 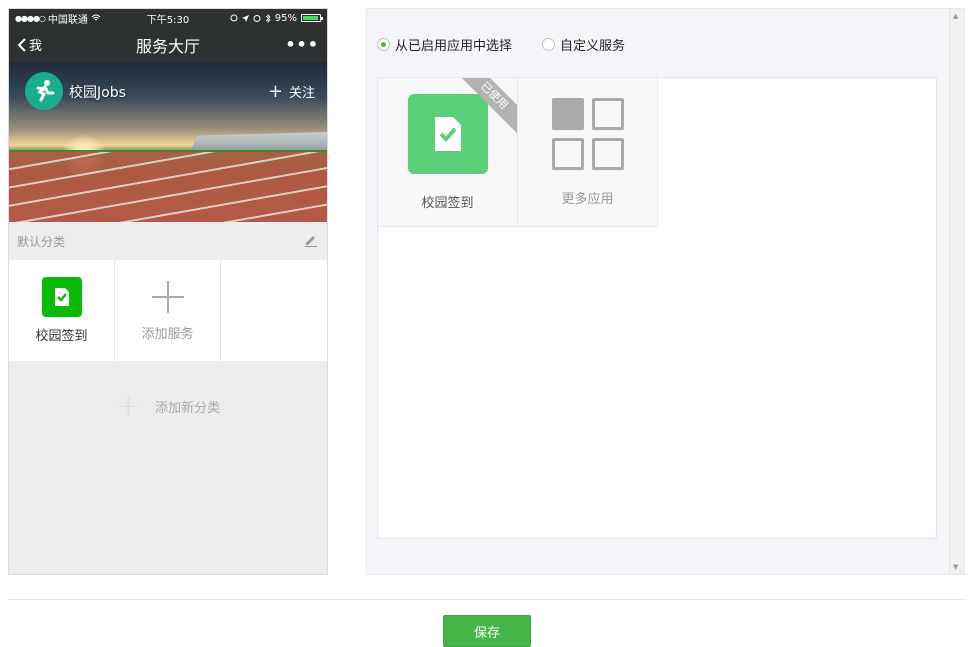 What do you see at coordinates (259, 141) in the screenshot?
I see `banner-stadium` at bounding box center [259, 141].